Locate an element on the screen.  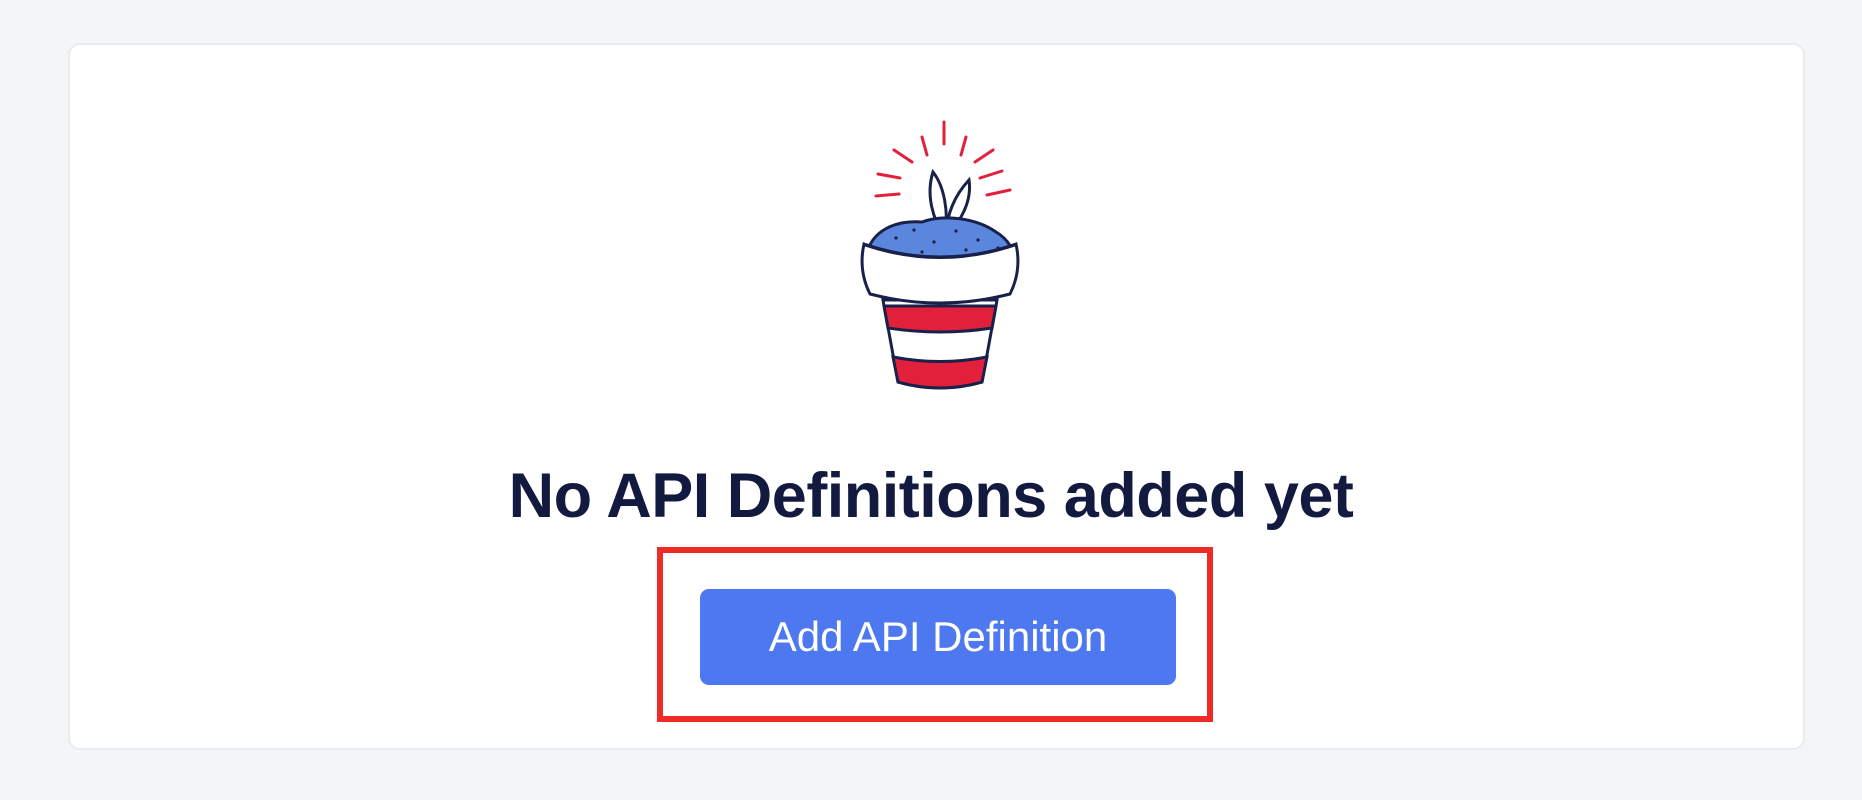
plant-pot-icon is located at coordinates (939, 256).